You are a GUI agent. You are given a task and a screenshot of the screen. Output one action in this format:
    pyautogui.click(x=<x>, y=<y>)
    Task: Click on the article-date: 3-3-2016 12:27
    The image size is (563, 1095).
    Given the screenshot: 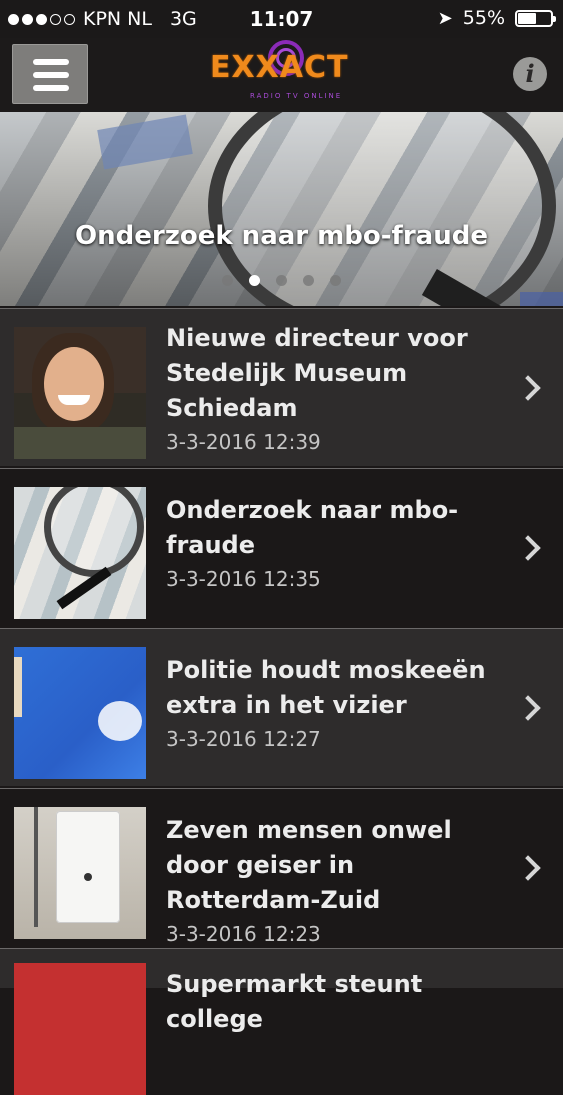 What is the action you would take?
    pyautogui.click(x=243, y=739)
    